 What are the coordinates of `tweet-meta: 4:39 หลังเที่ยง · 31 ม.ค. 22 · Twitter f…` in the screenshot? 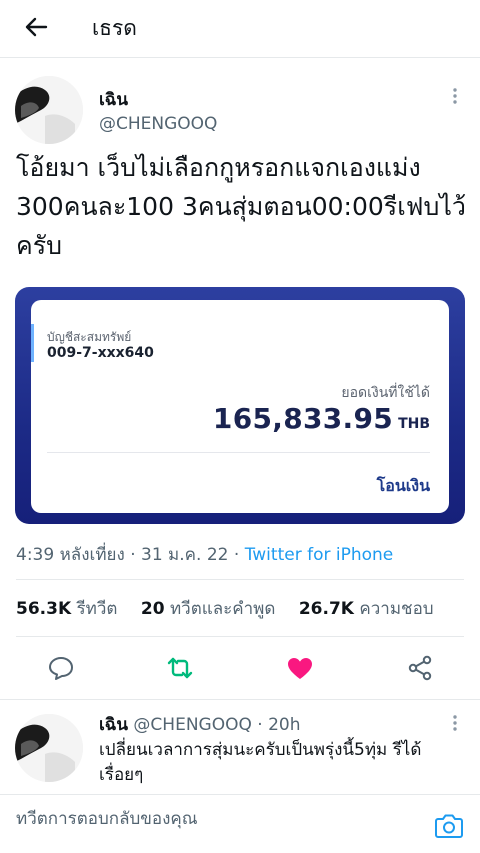 It's located at (204, 554).